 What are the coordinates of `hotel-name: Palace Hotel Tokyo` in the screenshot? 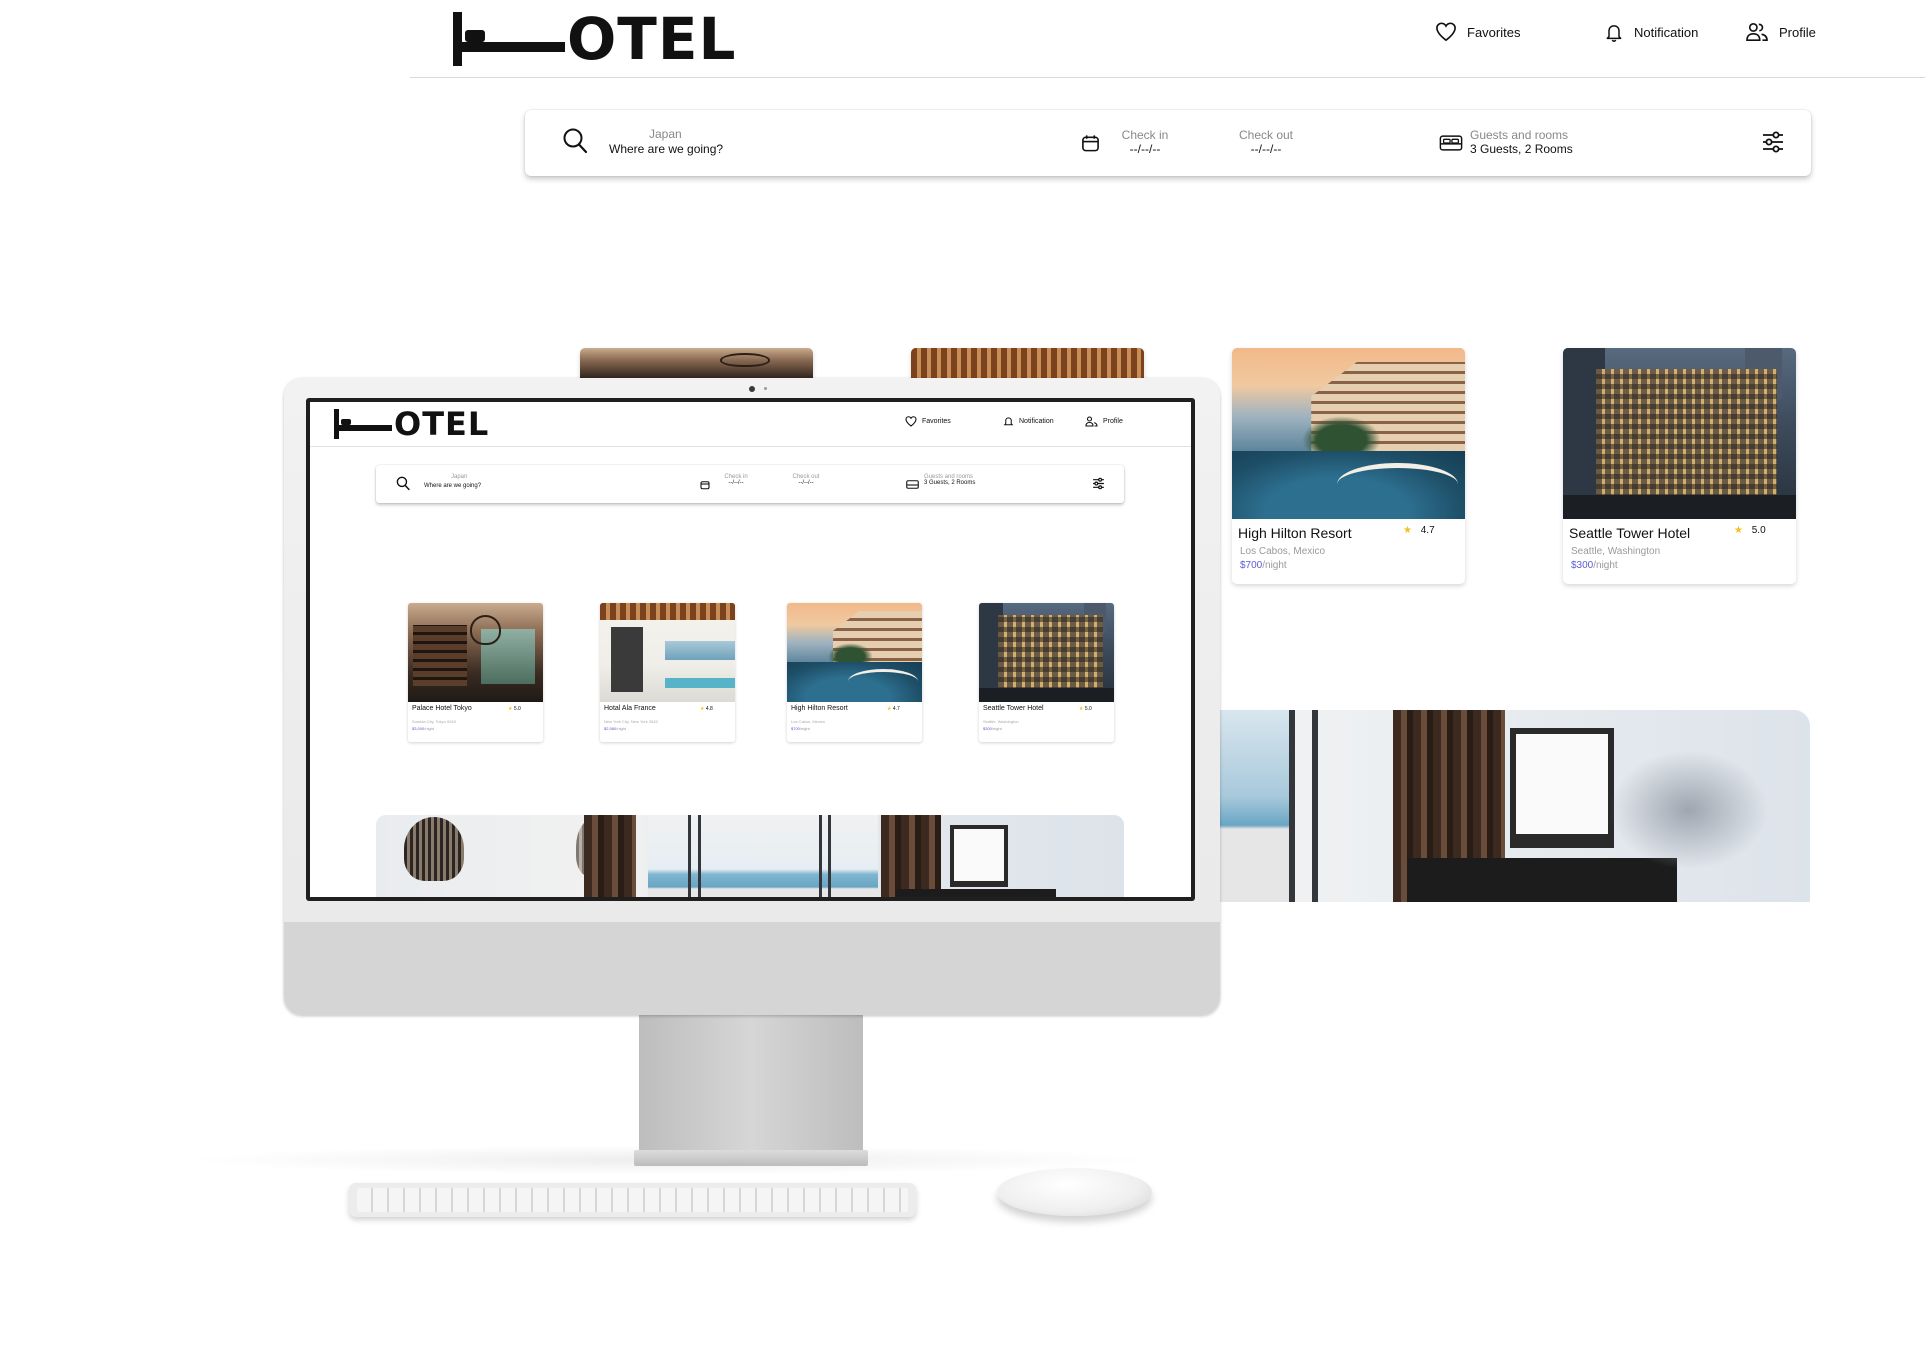 It's located at (442, 708).